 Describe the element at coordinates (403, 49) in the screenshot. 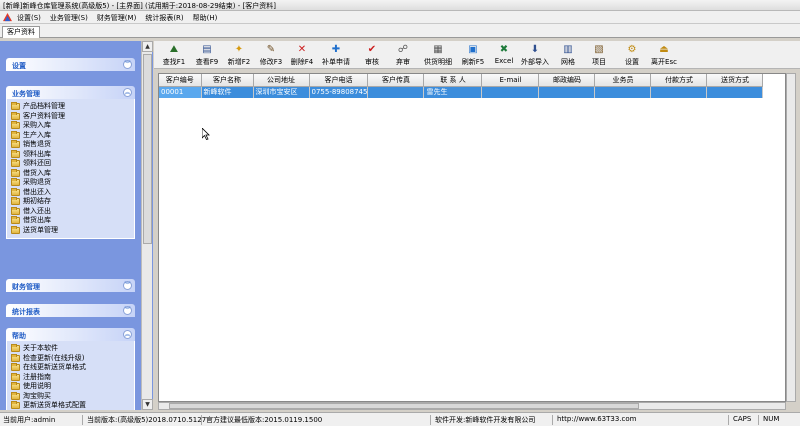

I see `unapprove-icon: ☍` at that location.